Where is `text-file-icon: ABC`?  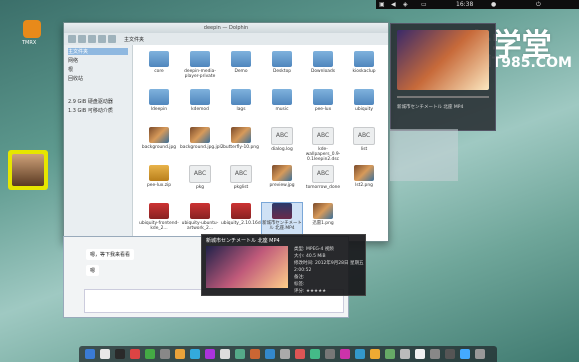
text-file-icon: ABC is located at coordinates (364, 136).